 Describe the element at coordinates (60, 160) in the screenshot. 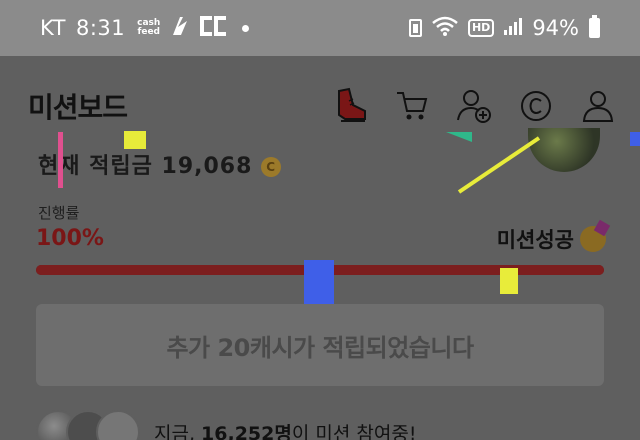

I see `marker-pink` at that location.